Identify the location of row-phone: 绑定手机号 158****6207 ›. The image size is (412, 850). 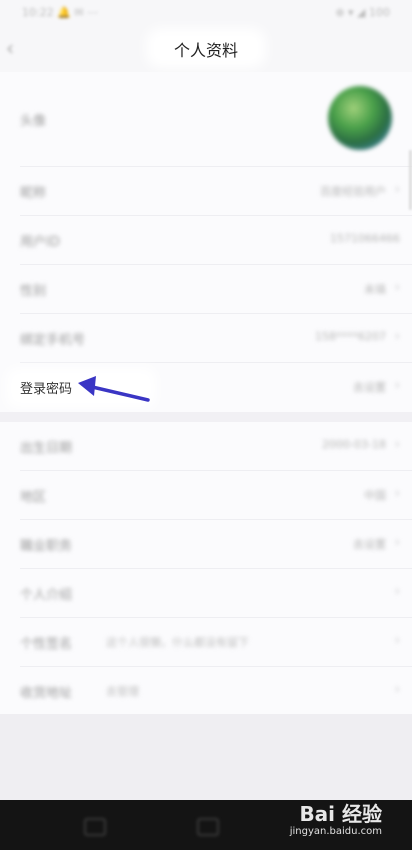
(206, 338).